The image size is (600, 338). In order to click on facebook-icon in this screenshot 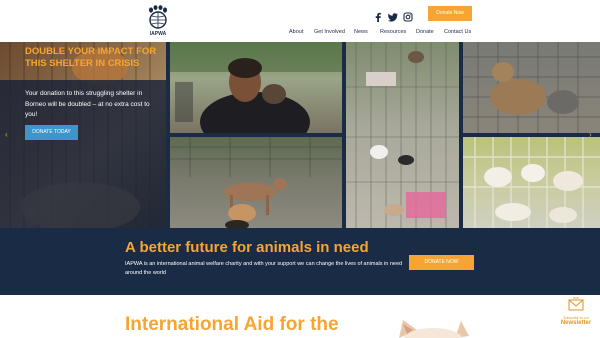, I will do `click(378, 15)`.